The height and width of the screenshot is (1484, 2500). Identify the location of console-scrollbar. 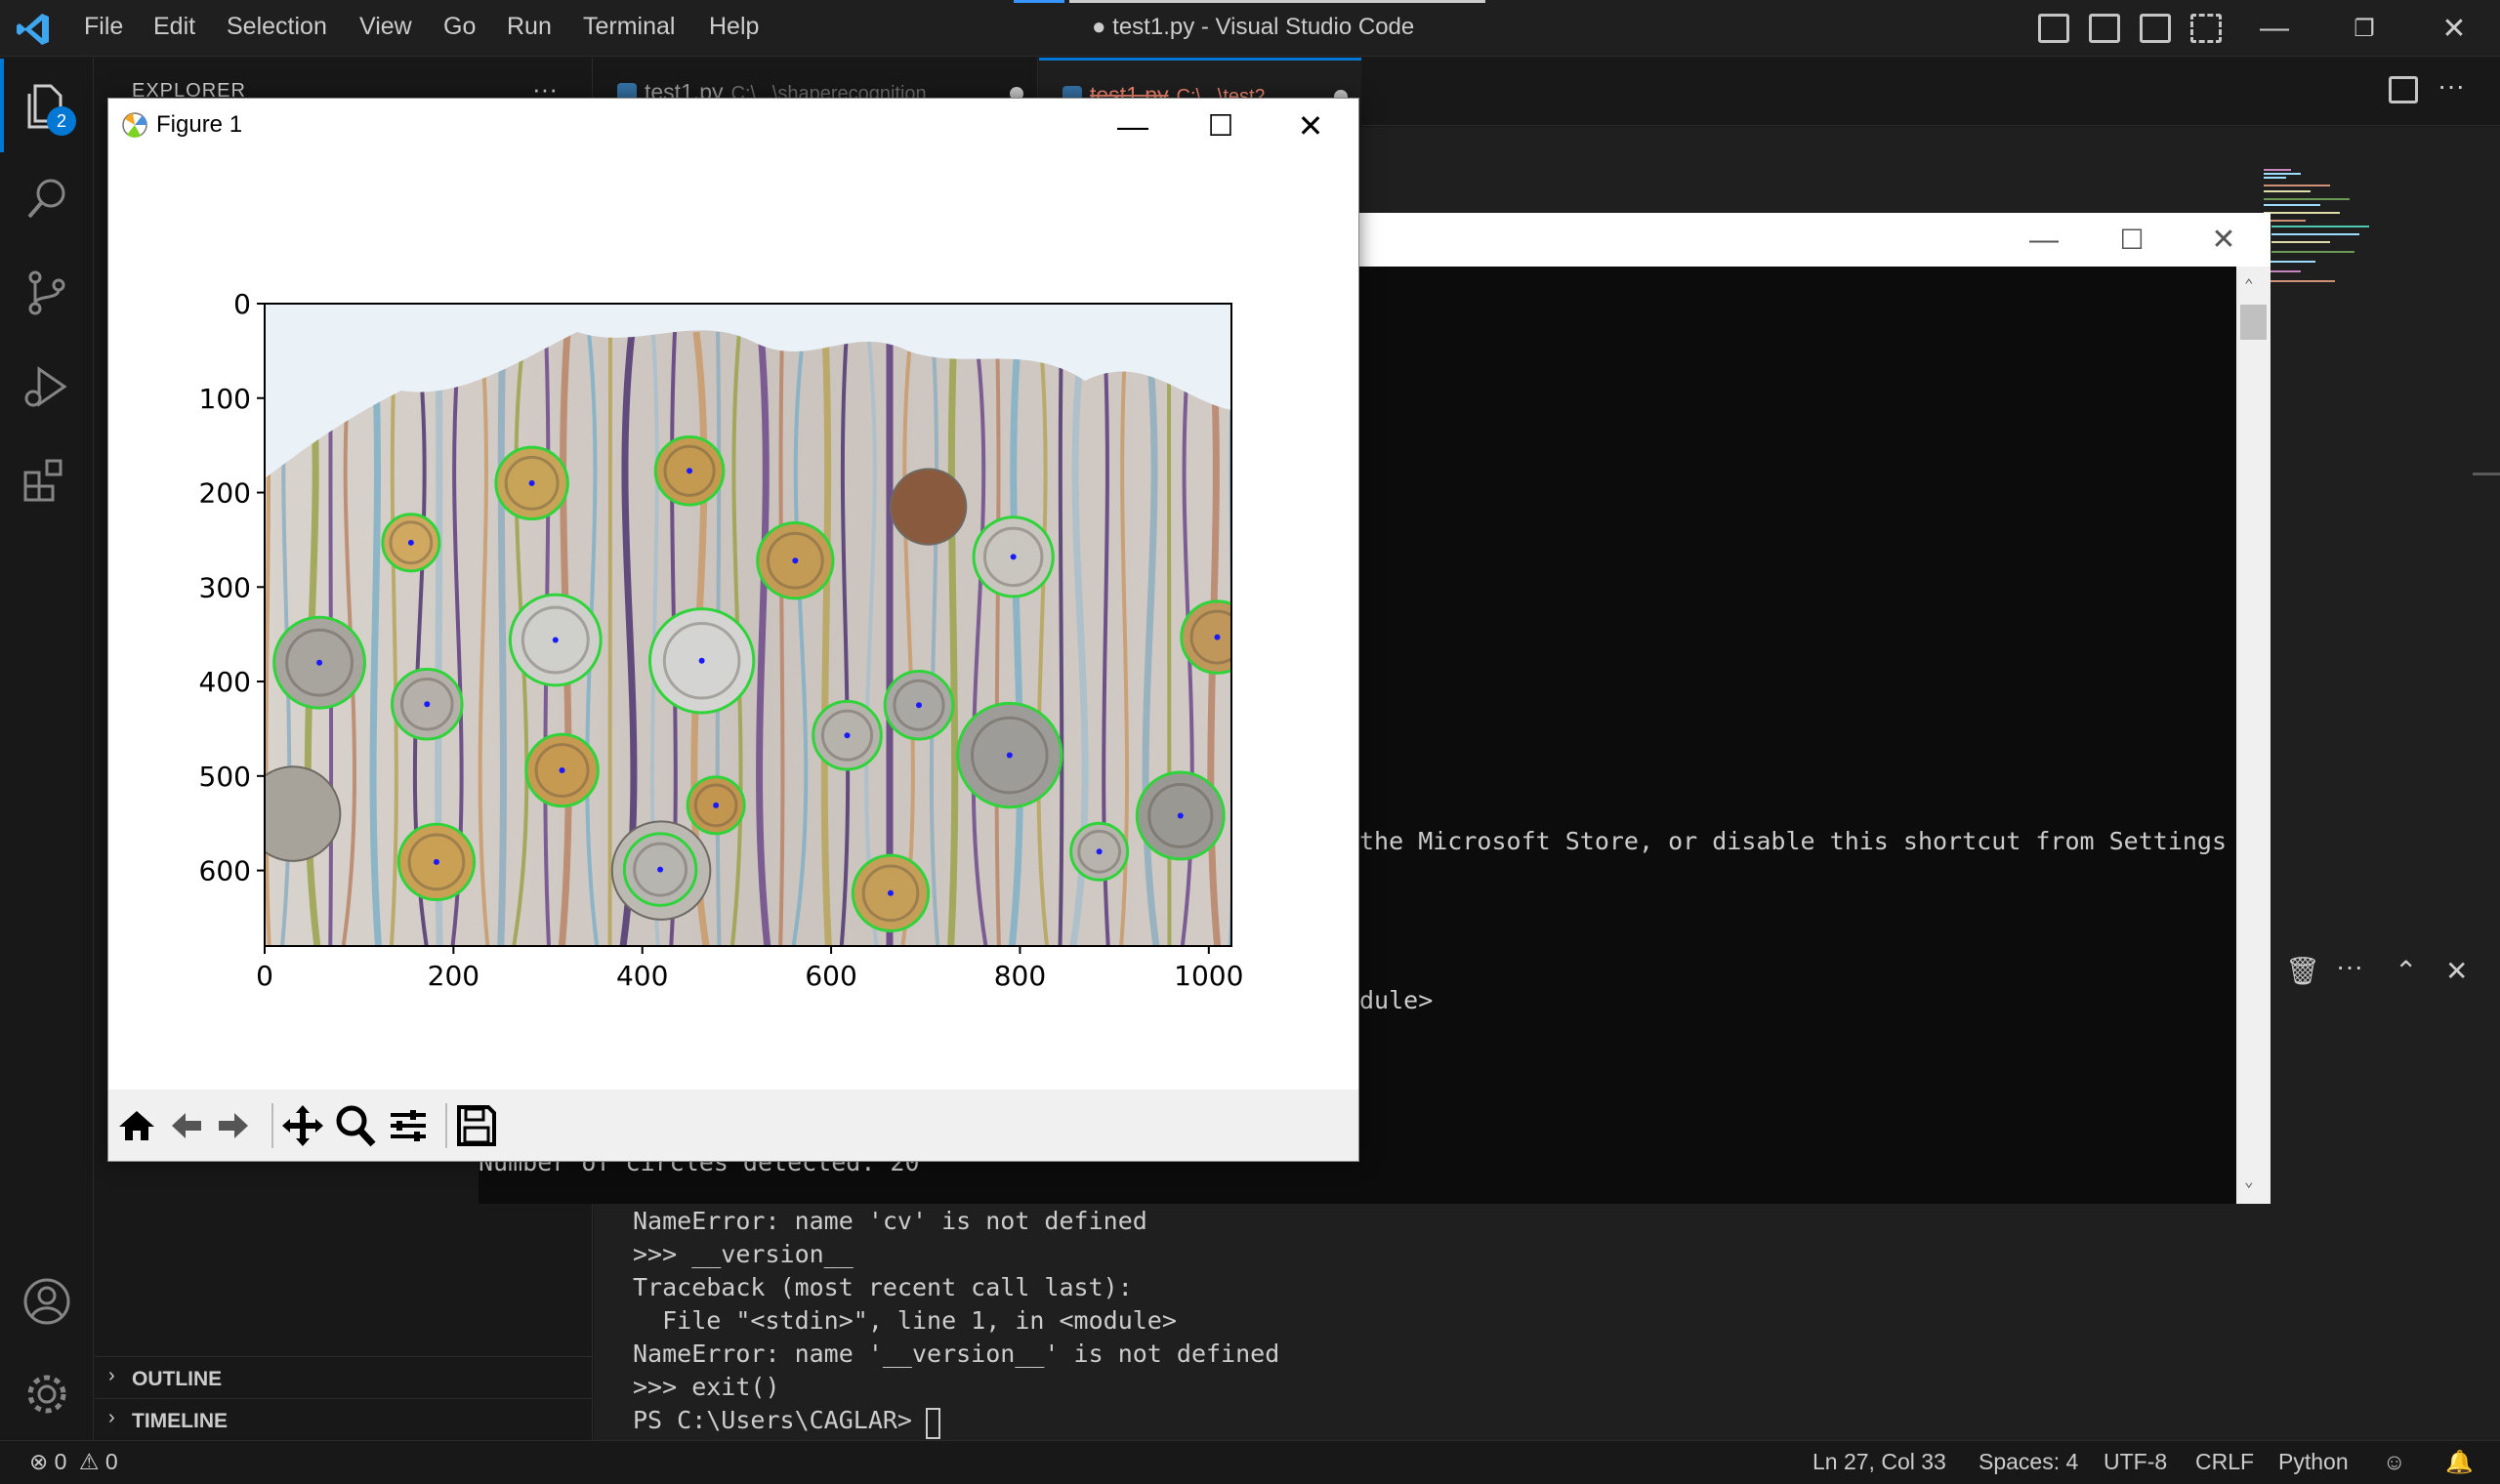
(2253, 736).